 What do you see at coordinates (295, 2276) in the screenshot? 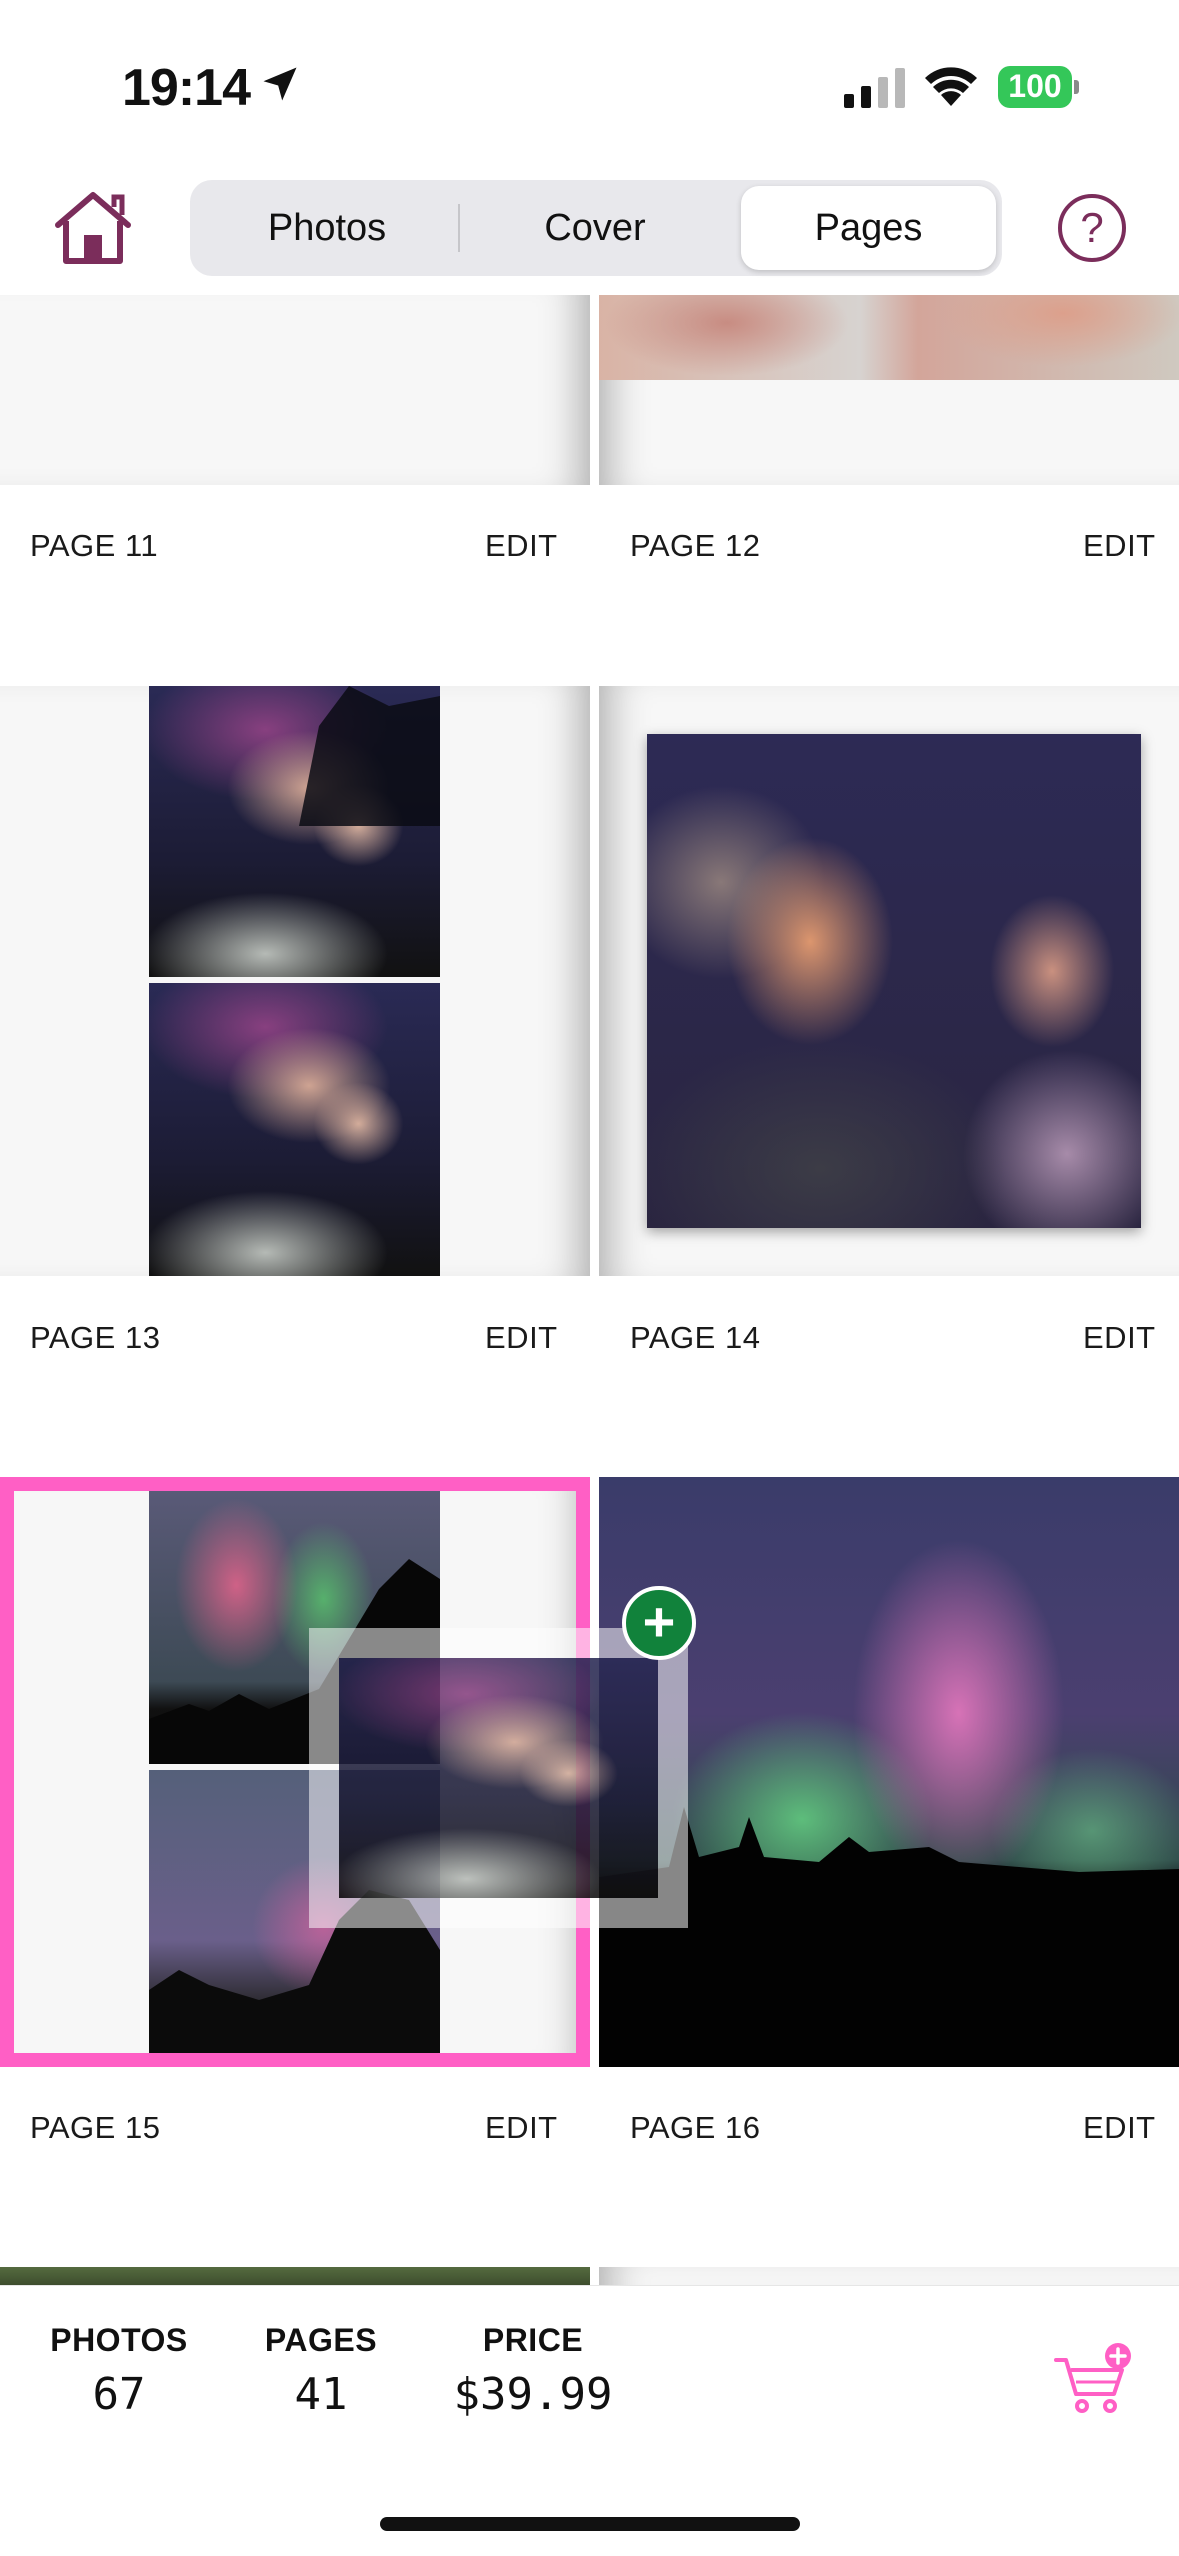
I see `page-17-thumbnail` at bounding box center [295, 2276].